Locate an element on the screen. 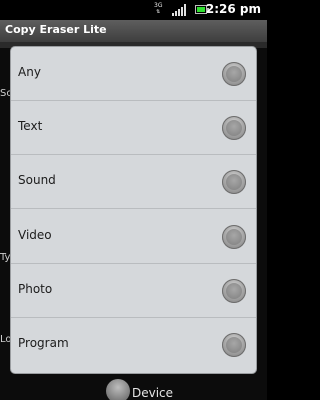 Image resolution: width=320 pixels, height=400 pixels. option-label: Any is located at coordinates (29, 72).